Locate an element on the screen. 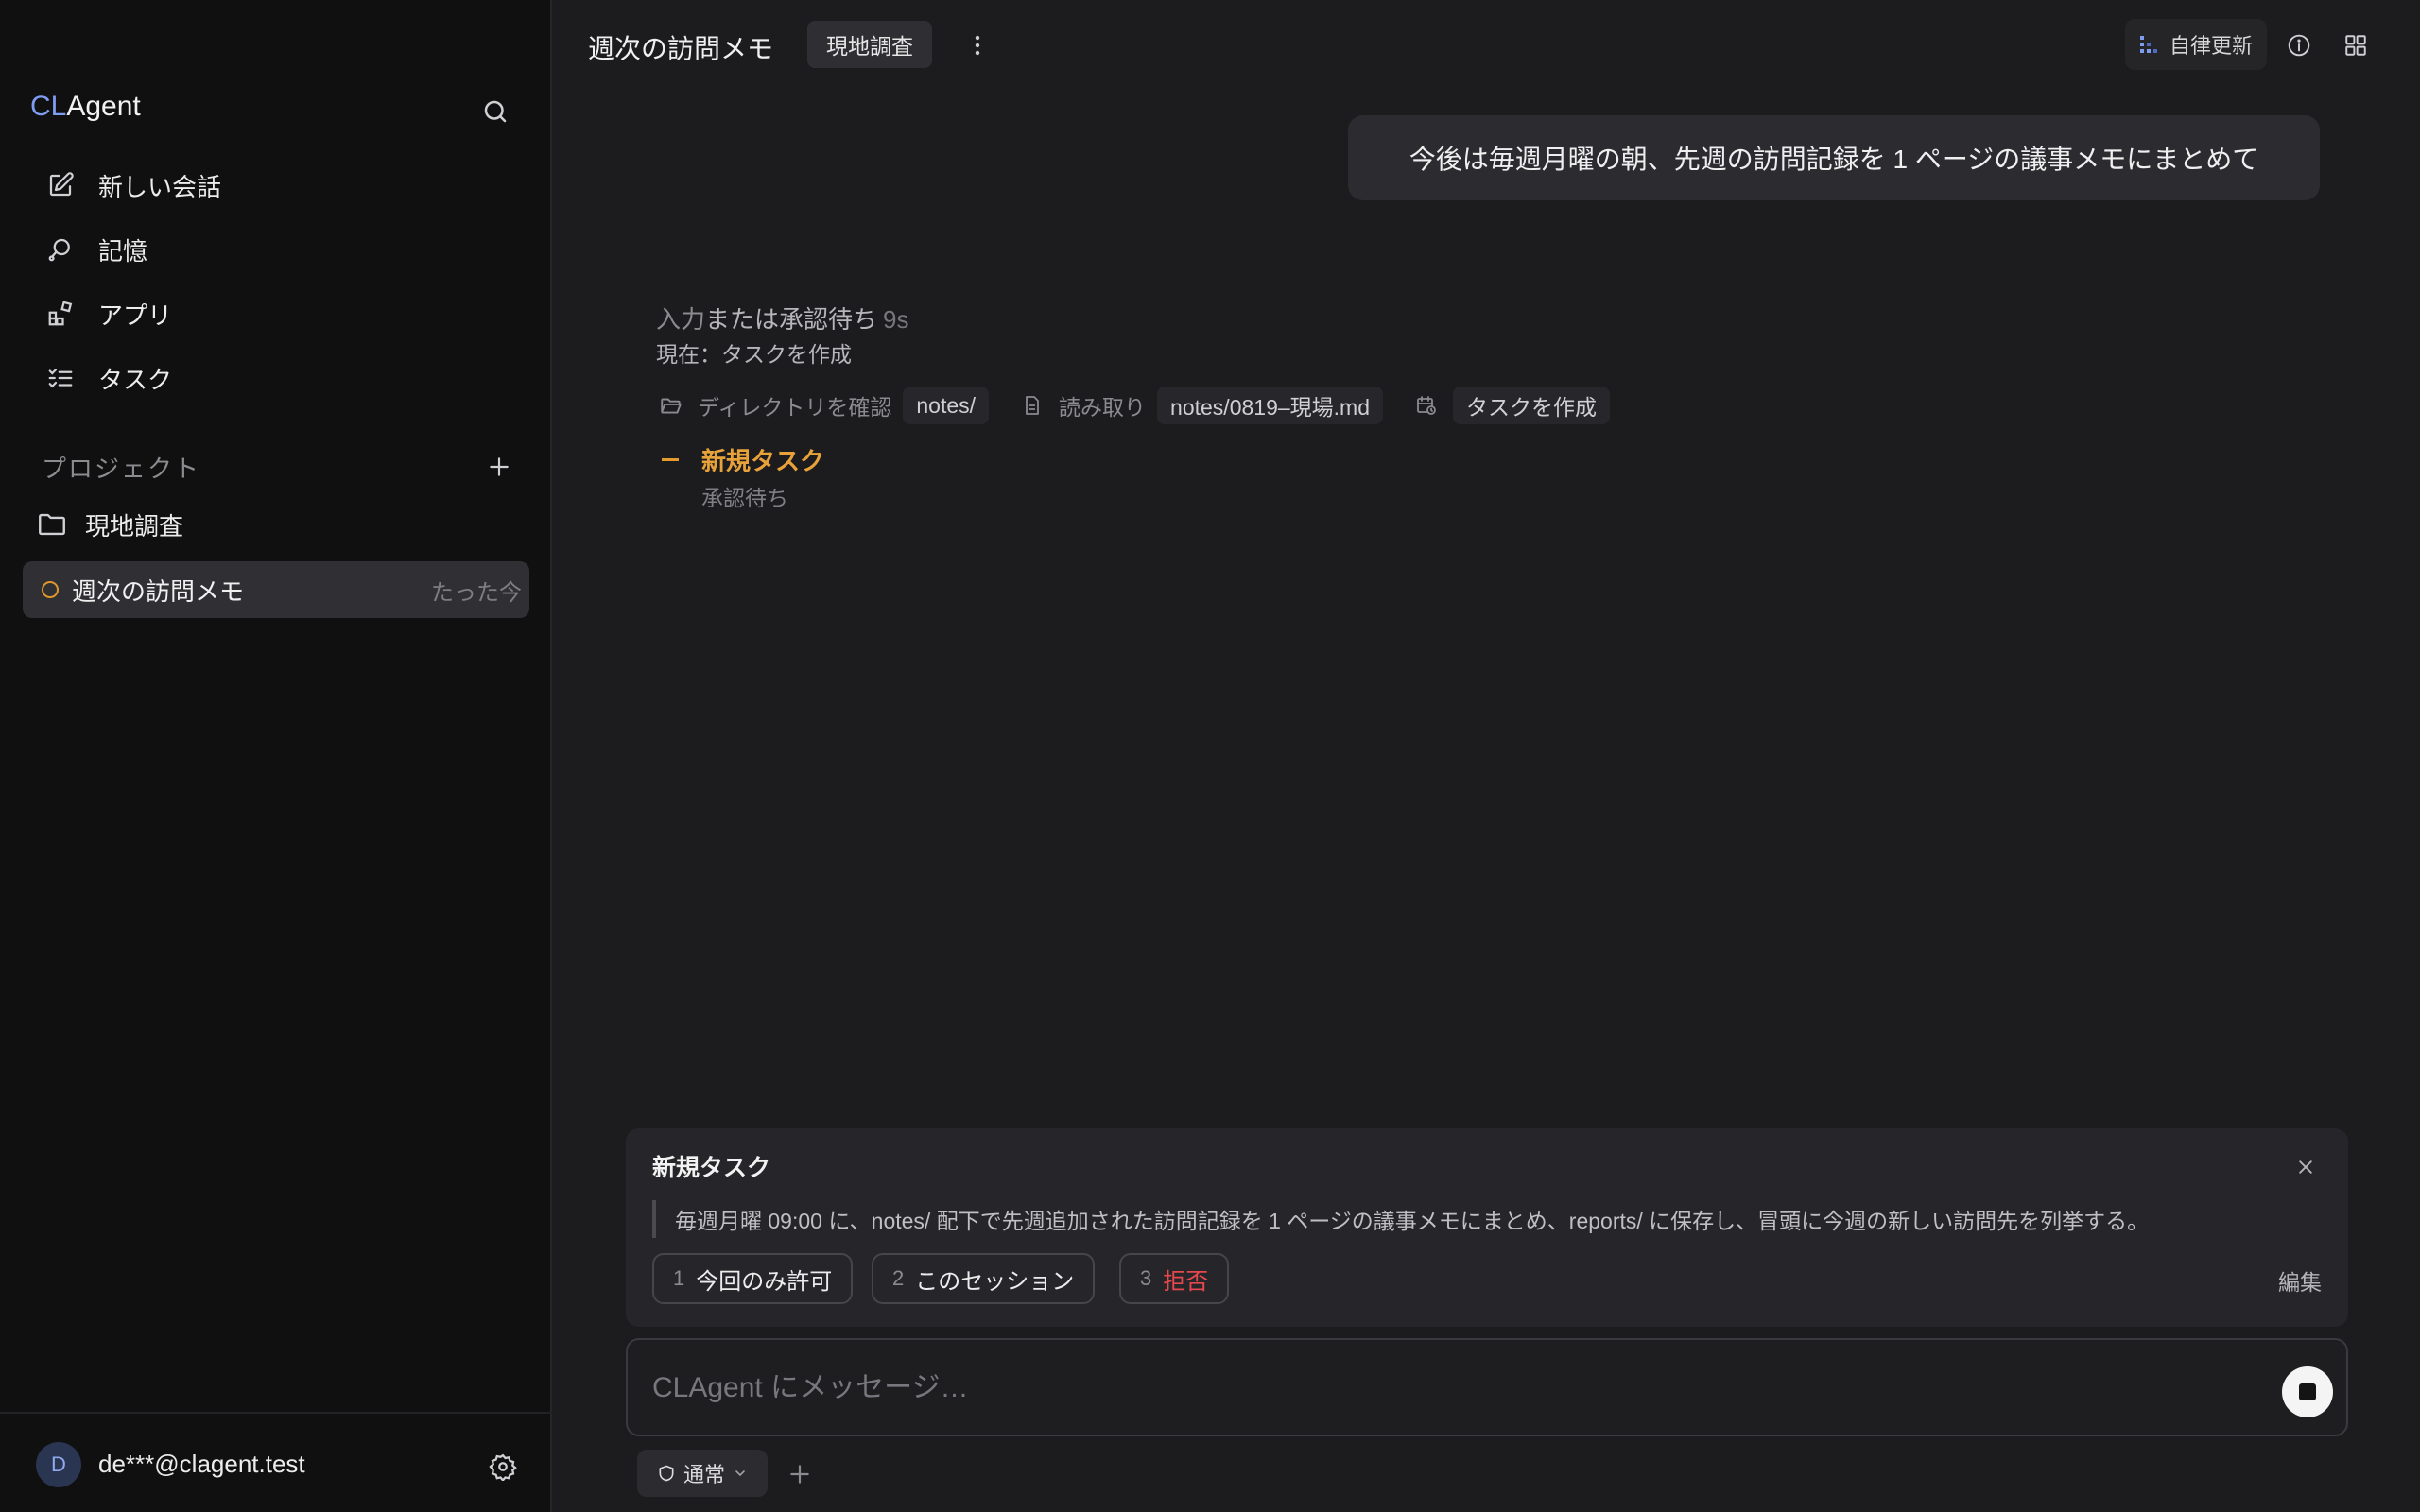 This screenshot has width=2420, height=1512. project-tag-button: 現地調査 is located at coordinates (870, 44).